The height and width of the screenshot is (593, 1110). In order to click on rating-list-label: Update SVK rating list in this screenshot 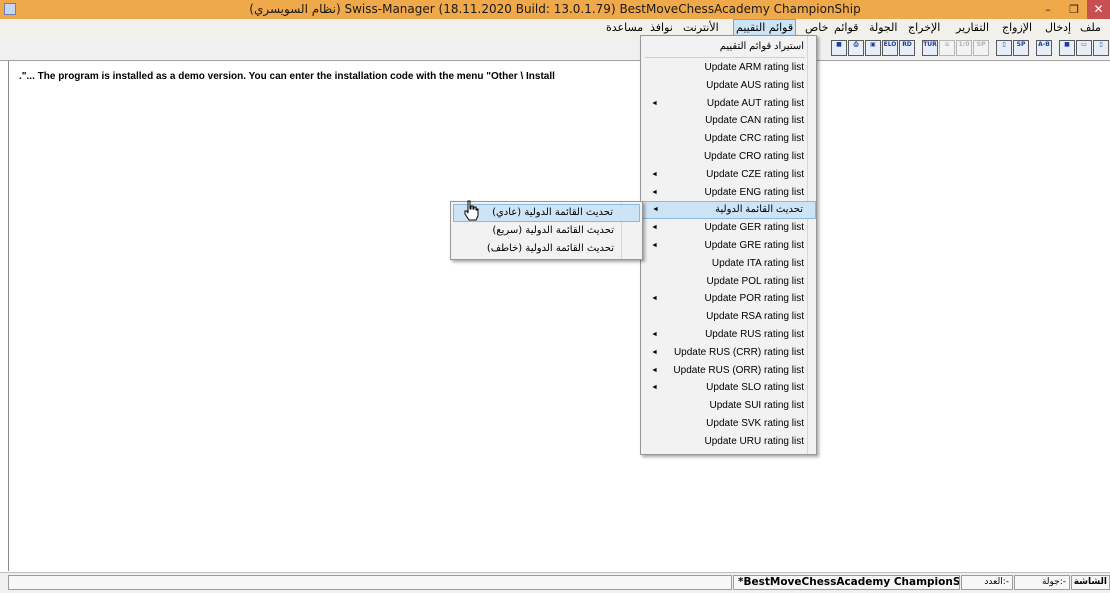, I will do `click(755, 423)`.